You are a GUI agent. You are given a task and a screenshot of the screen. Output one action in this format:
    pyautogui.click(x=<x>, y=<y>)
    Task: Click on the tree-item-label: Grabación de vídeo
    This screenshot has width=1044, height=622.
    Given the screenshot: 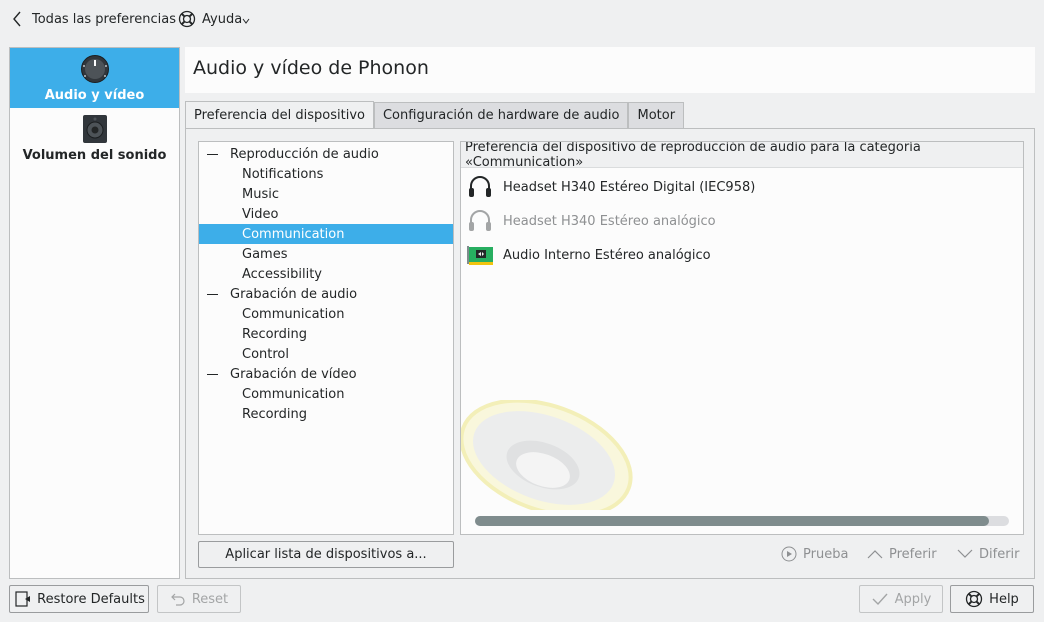 What is the action you would take?
    pyautogui.click(x=293, y=374)
    